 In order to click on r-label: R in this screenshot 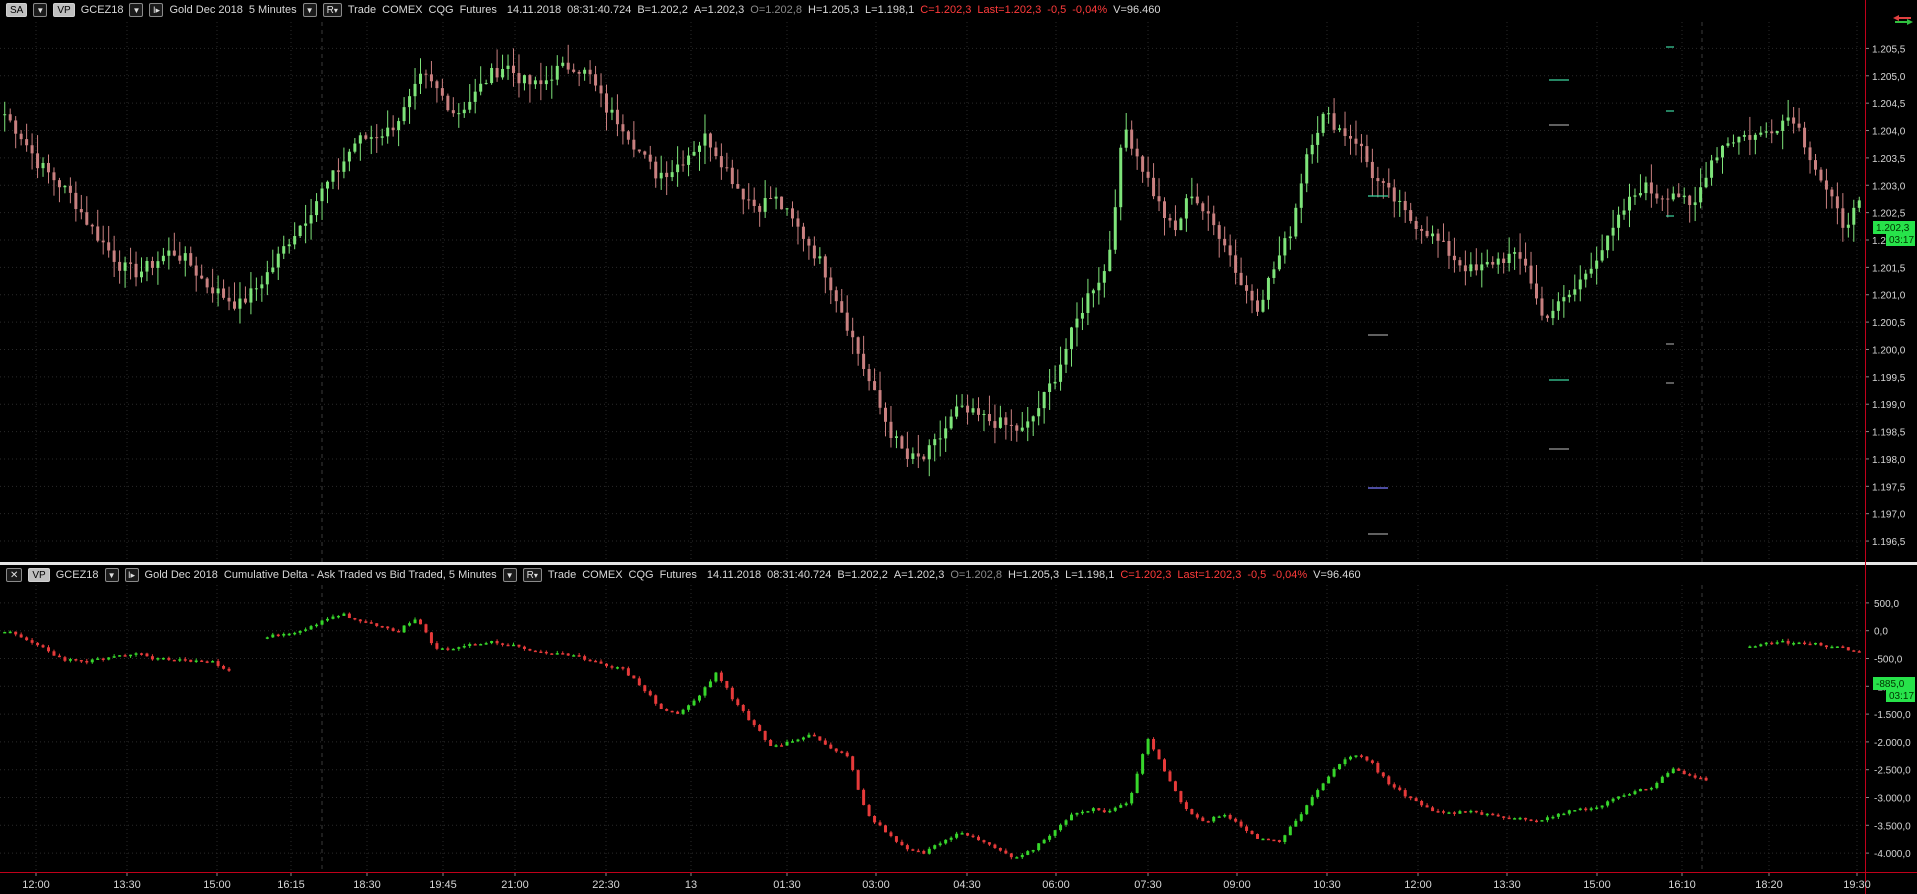, I will do `click(330, 10)`.